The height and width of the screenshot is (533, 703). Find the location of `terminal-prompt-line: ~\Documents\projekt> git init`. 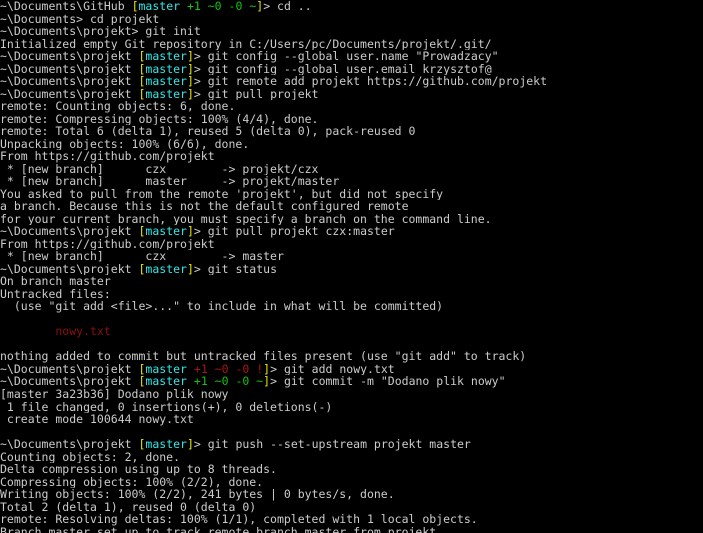

terminal-prompt-line: ~\Documents\projekt> git init is located at coordinates (351, 31).